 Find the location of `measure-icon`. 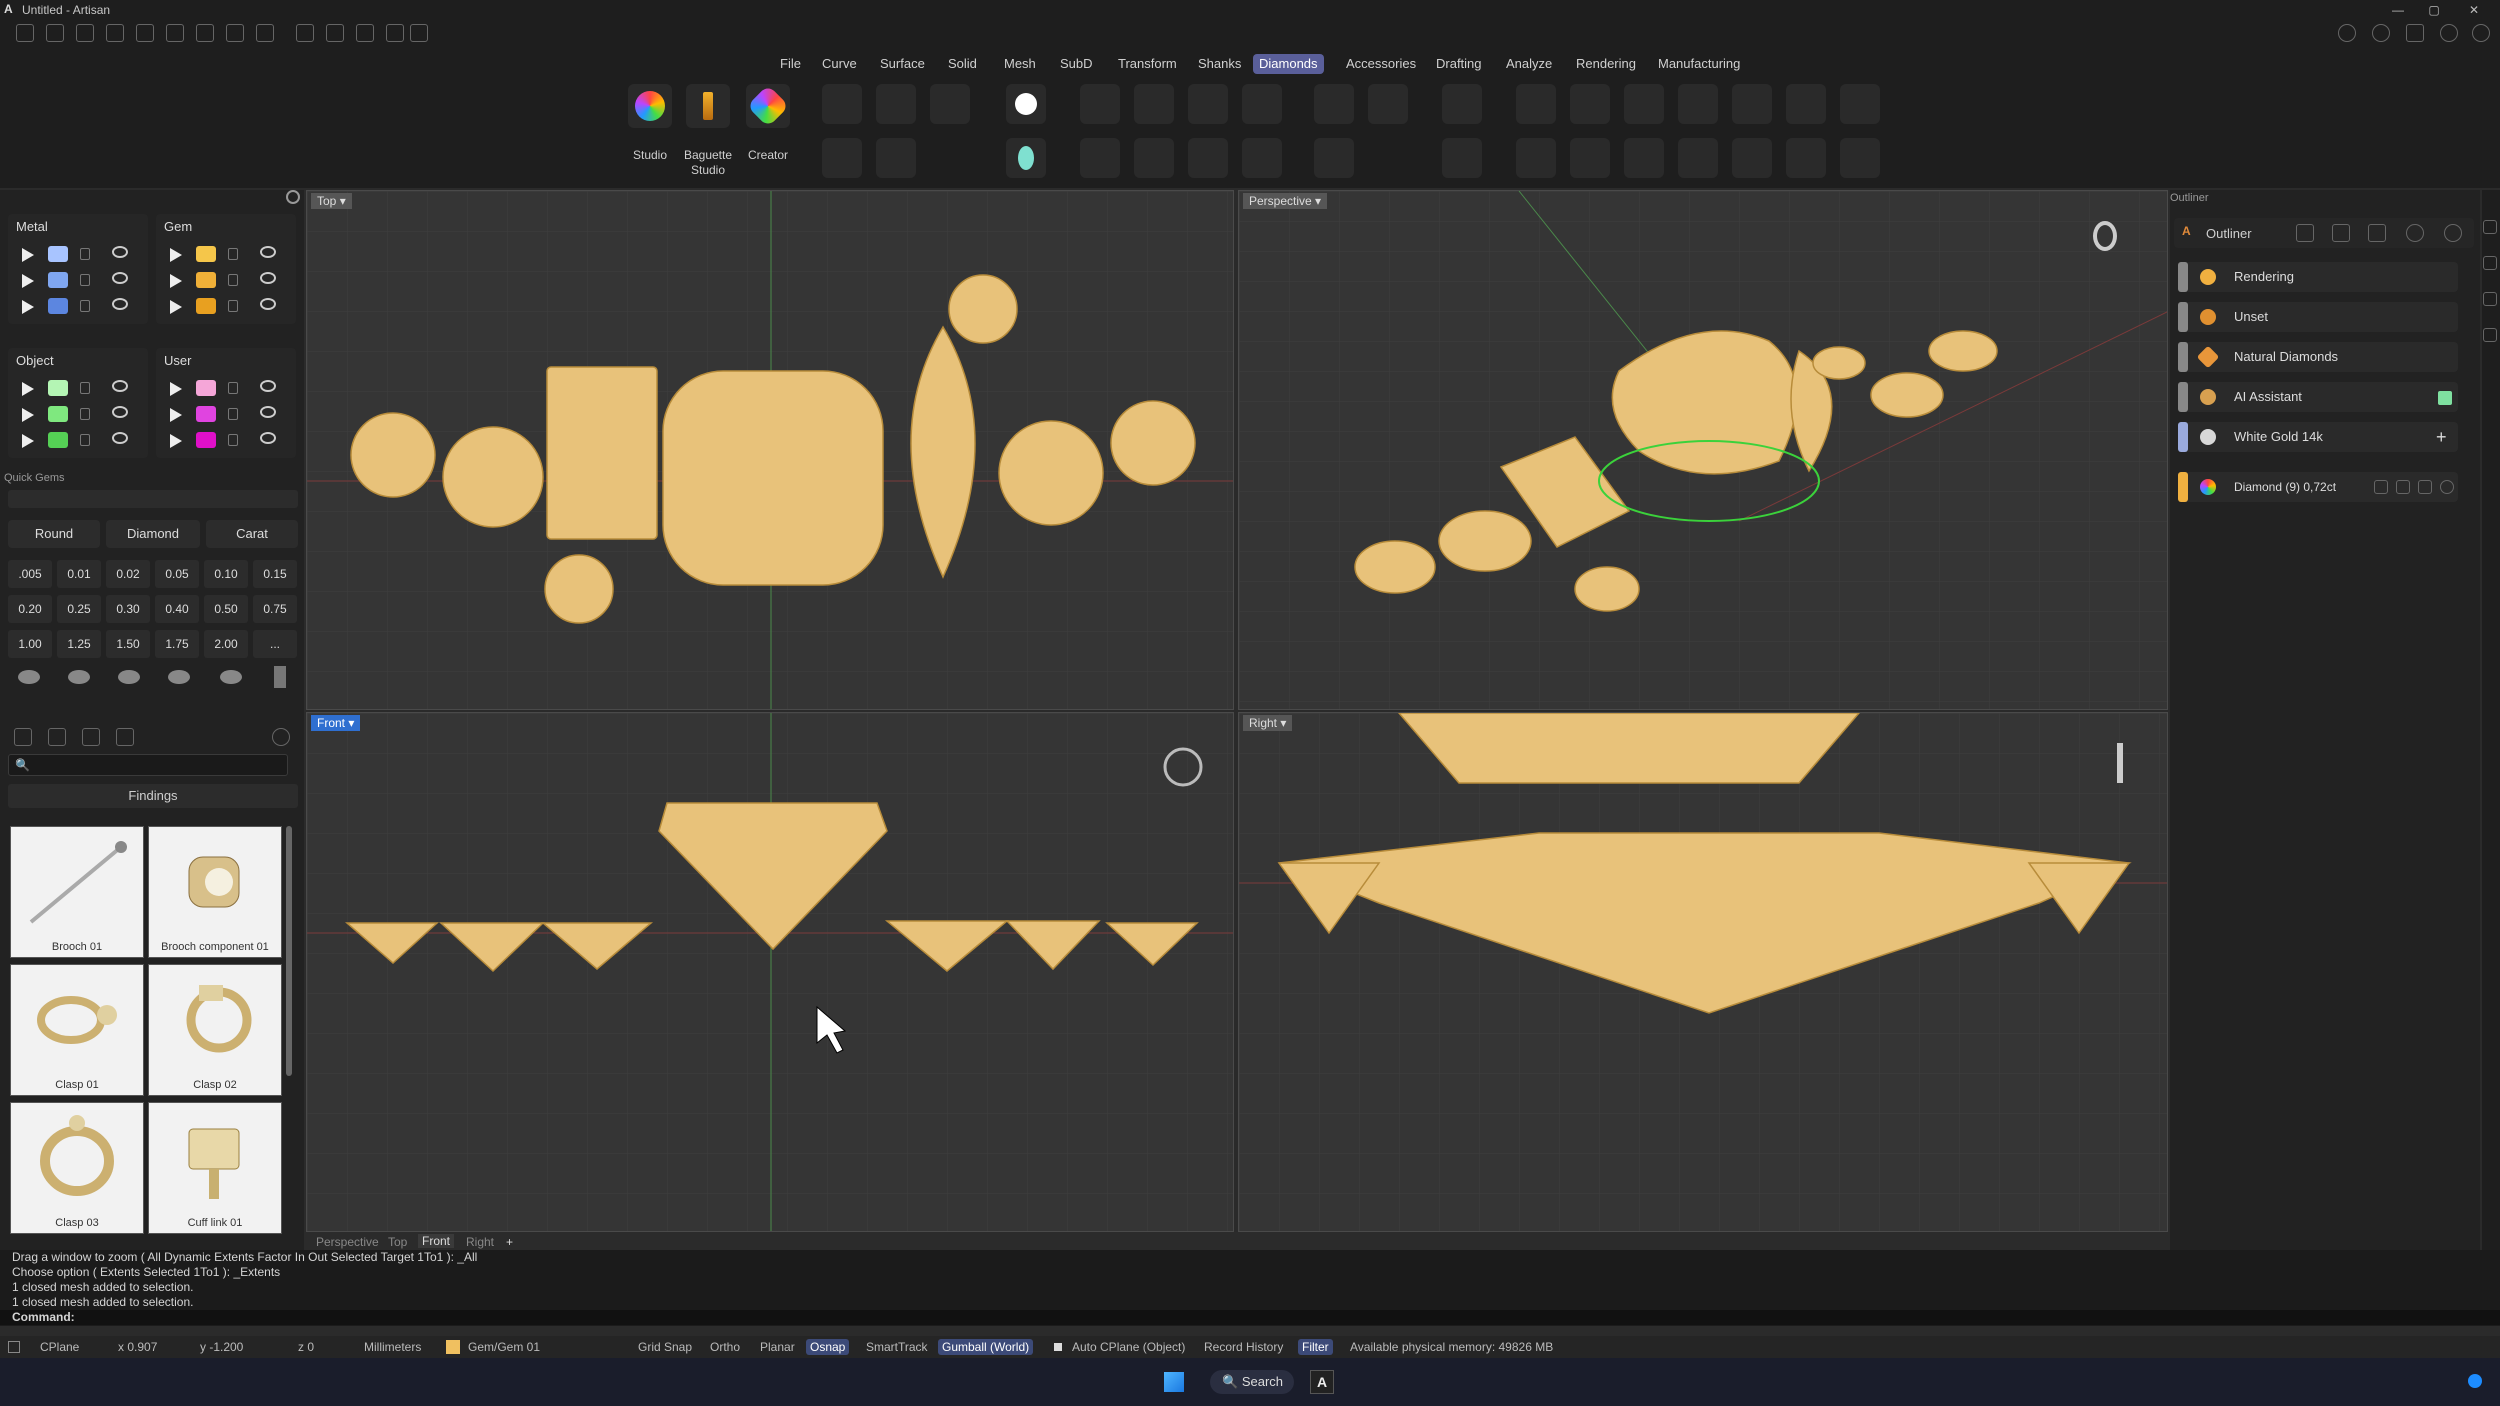

measure-icon is located at coordinates (305, 33).